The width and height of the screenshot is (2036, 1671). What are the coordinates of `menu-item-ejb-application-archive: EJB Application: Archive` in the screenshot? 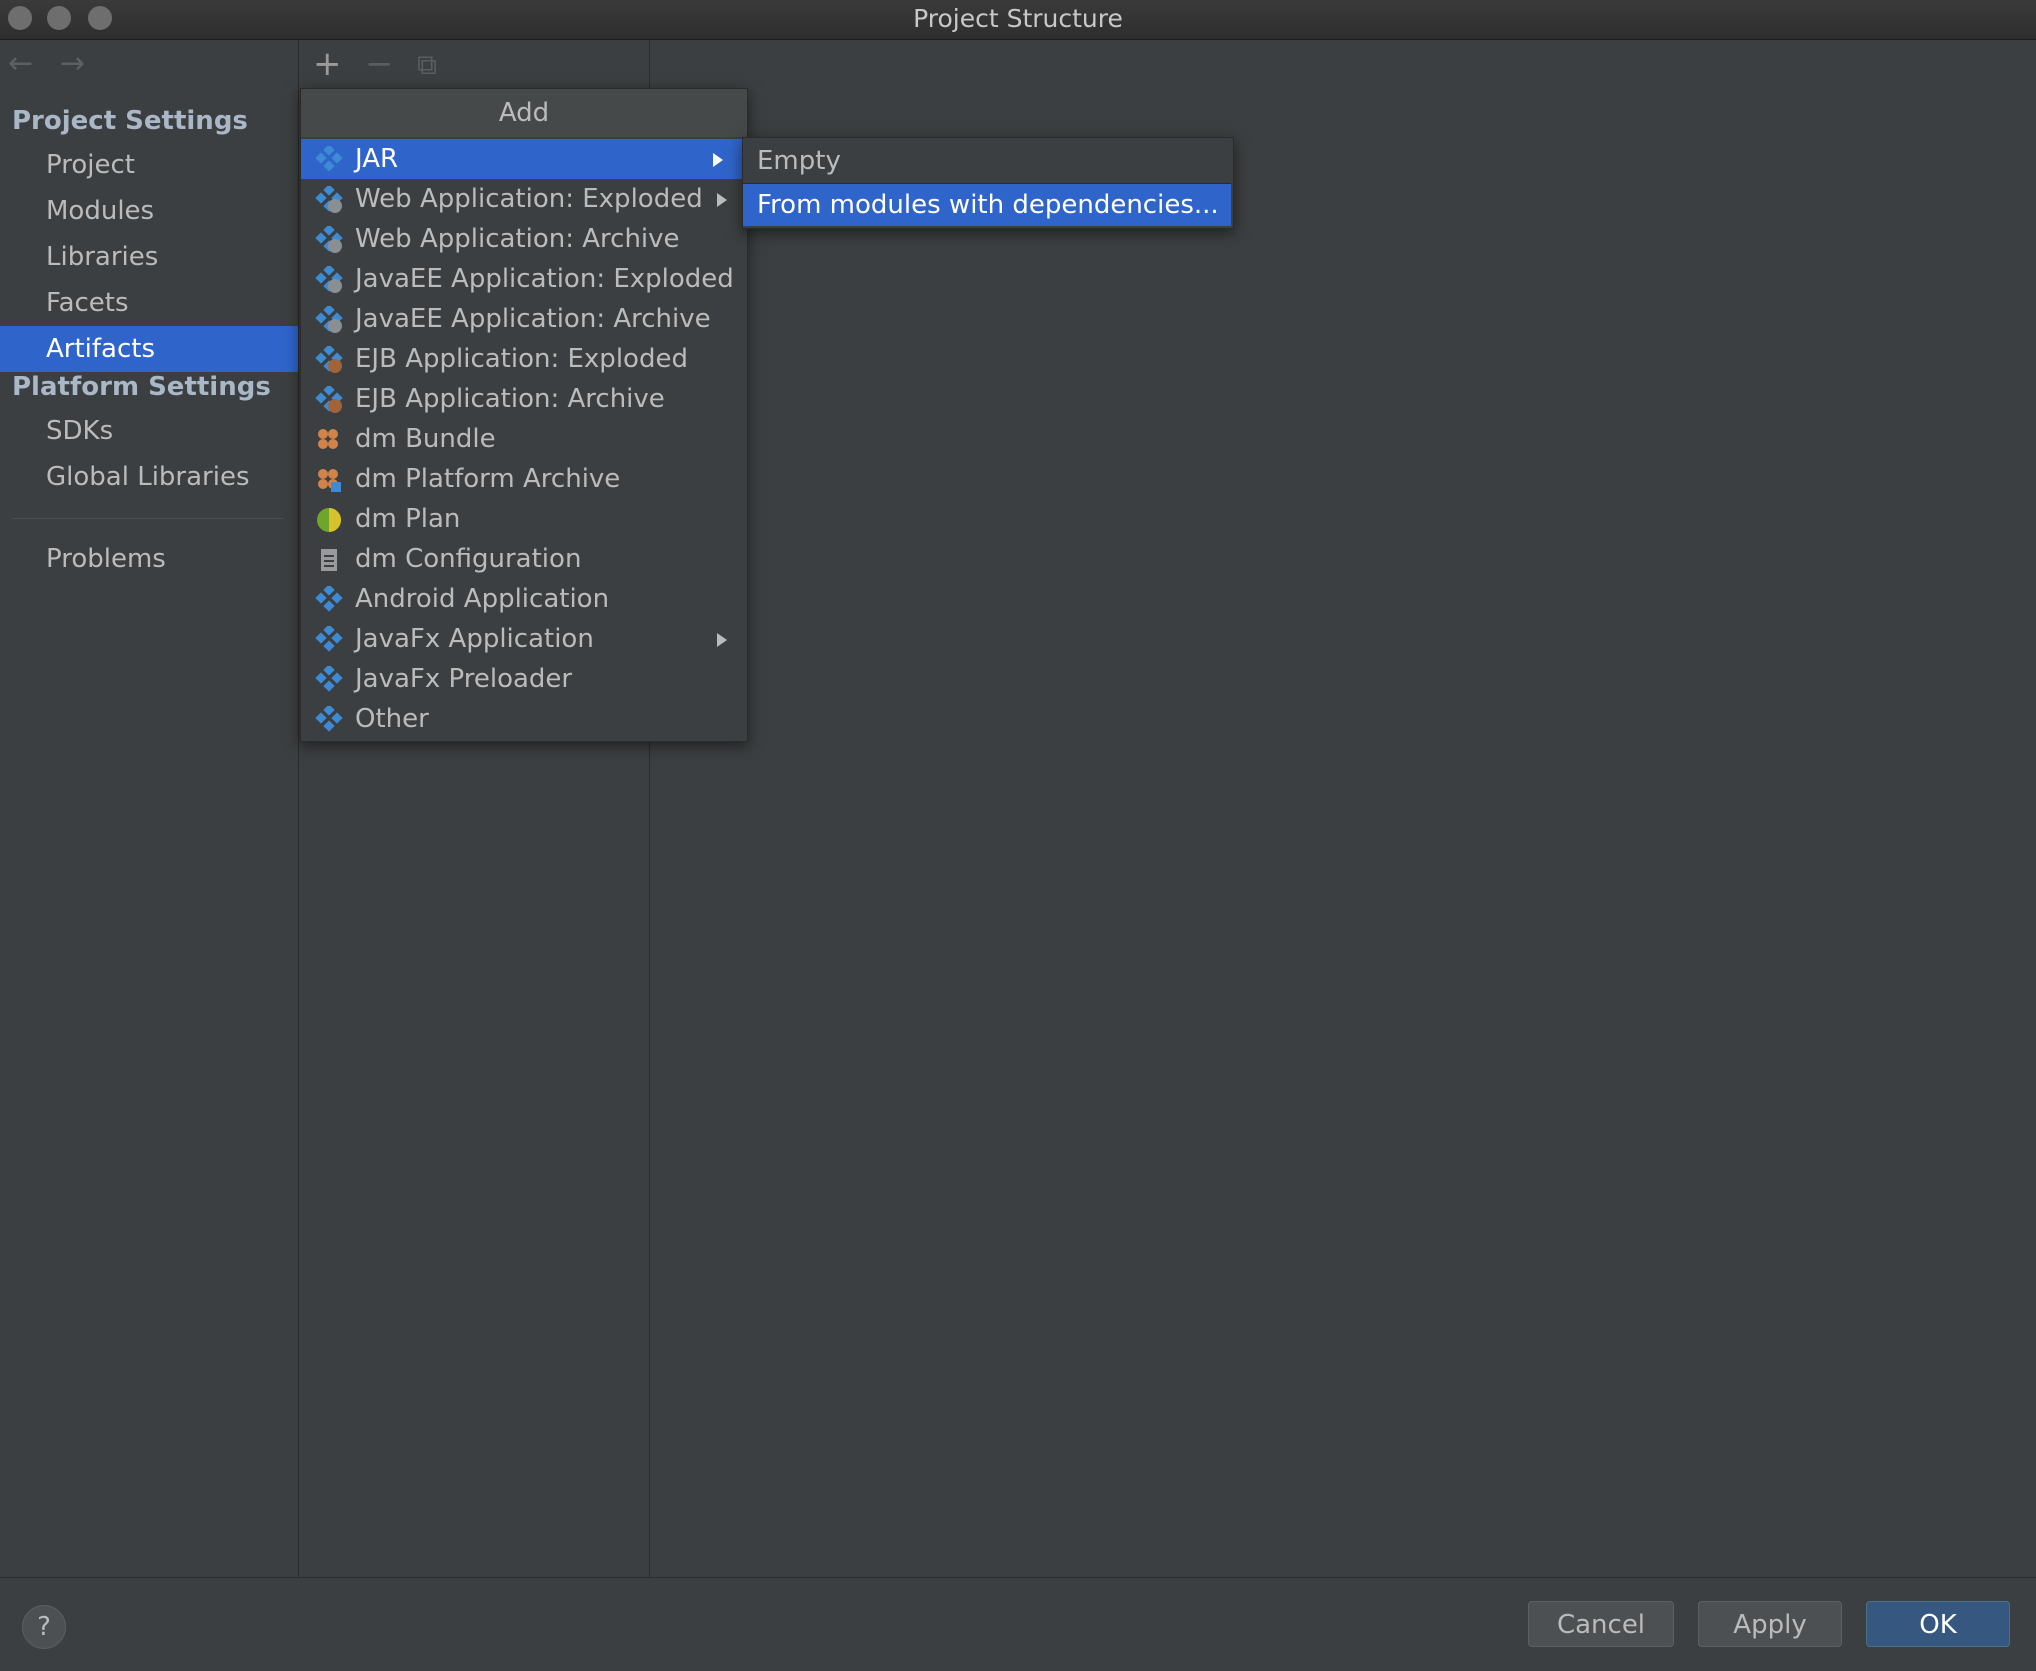 It's located at (524, 399).